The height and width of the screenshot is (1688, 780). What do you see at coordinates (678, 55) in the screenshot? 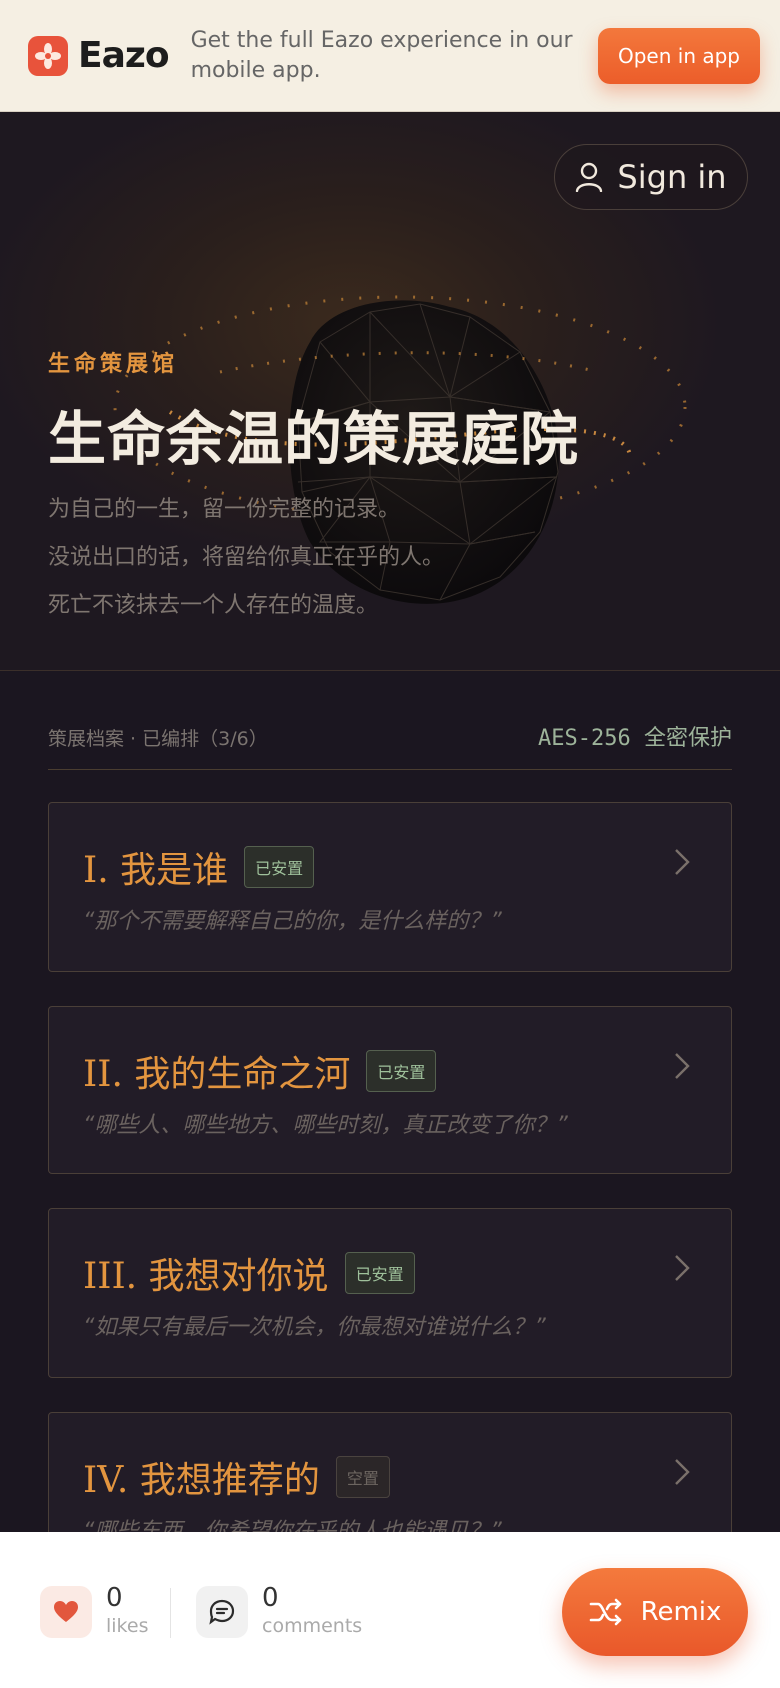
I see `open-in-app-button: Open in app` at bounding box center [678, 55].